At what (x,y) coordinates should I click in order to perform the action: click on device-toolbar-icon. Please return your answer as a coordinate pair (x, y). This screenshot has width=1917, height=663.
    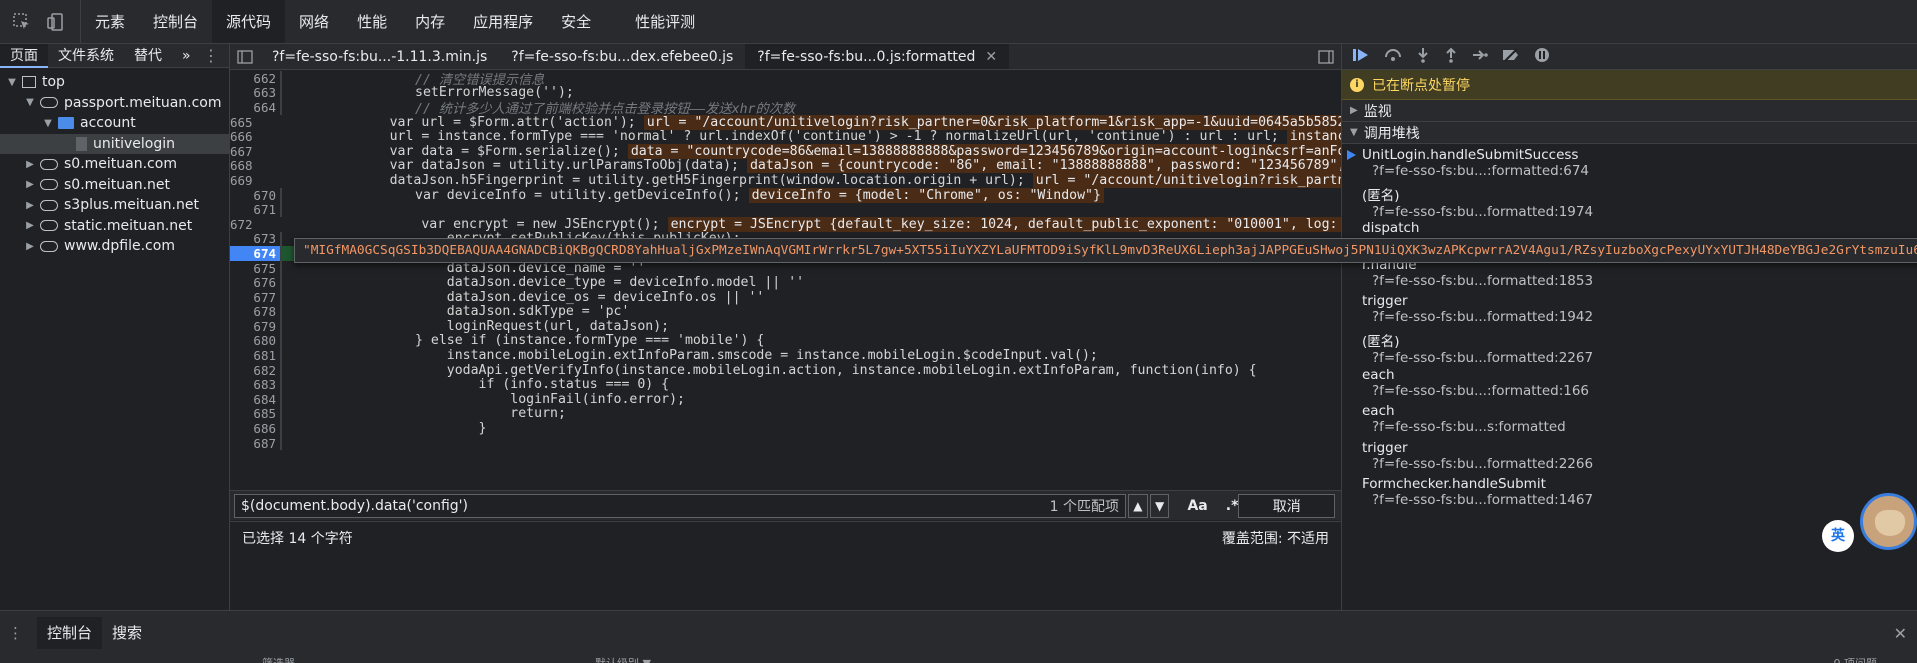
    Looking at the image, I should click on (56, 22).